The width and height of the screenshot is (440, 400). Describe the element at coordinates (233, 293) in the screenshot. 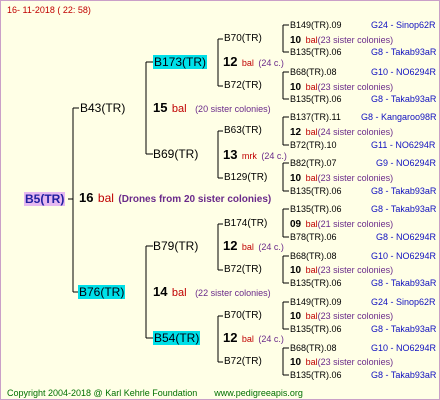

I see `gen1-mating-note: (22 sister colonies)` at that location.